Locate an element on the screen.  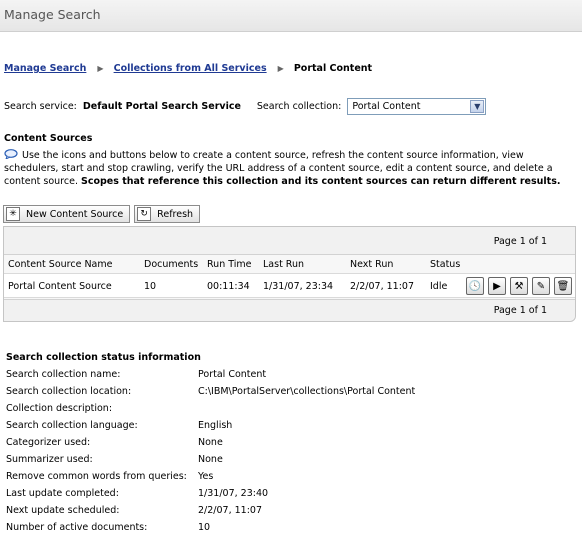
info-row: Number of active documents: 10 is located at coordinates (286, 527).